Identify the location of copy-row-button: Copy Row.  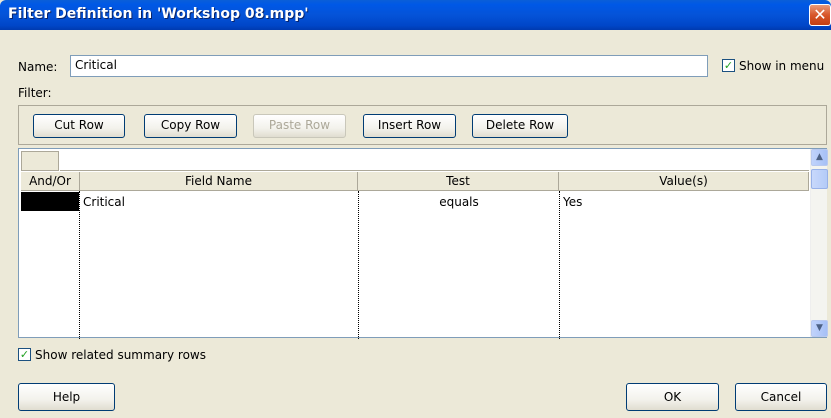
(190, 126).